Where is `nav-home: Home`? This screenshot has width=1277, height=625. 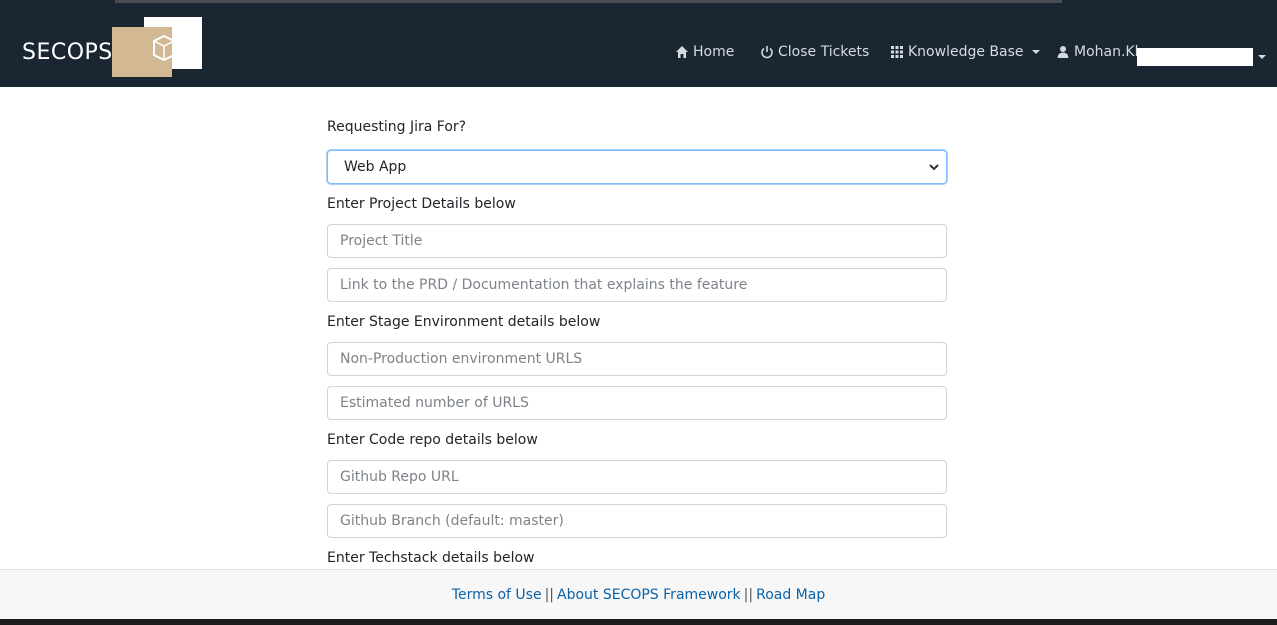
nav-home: Home is located at coordinates (704, 52).